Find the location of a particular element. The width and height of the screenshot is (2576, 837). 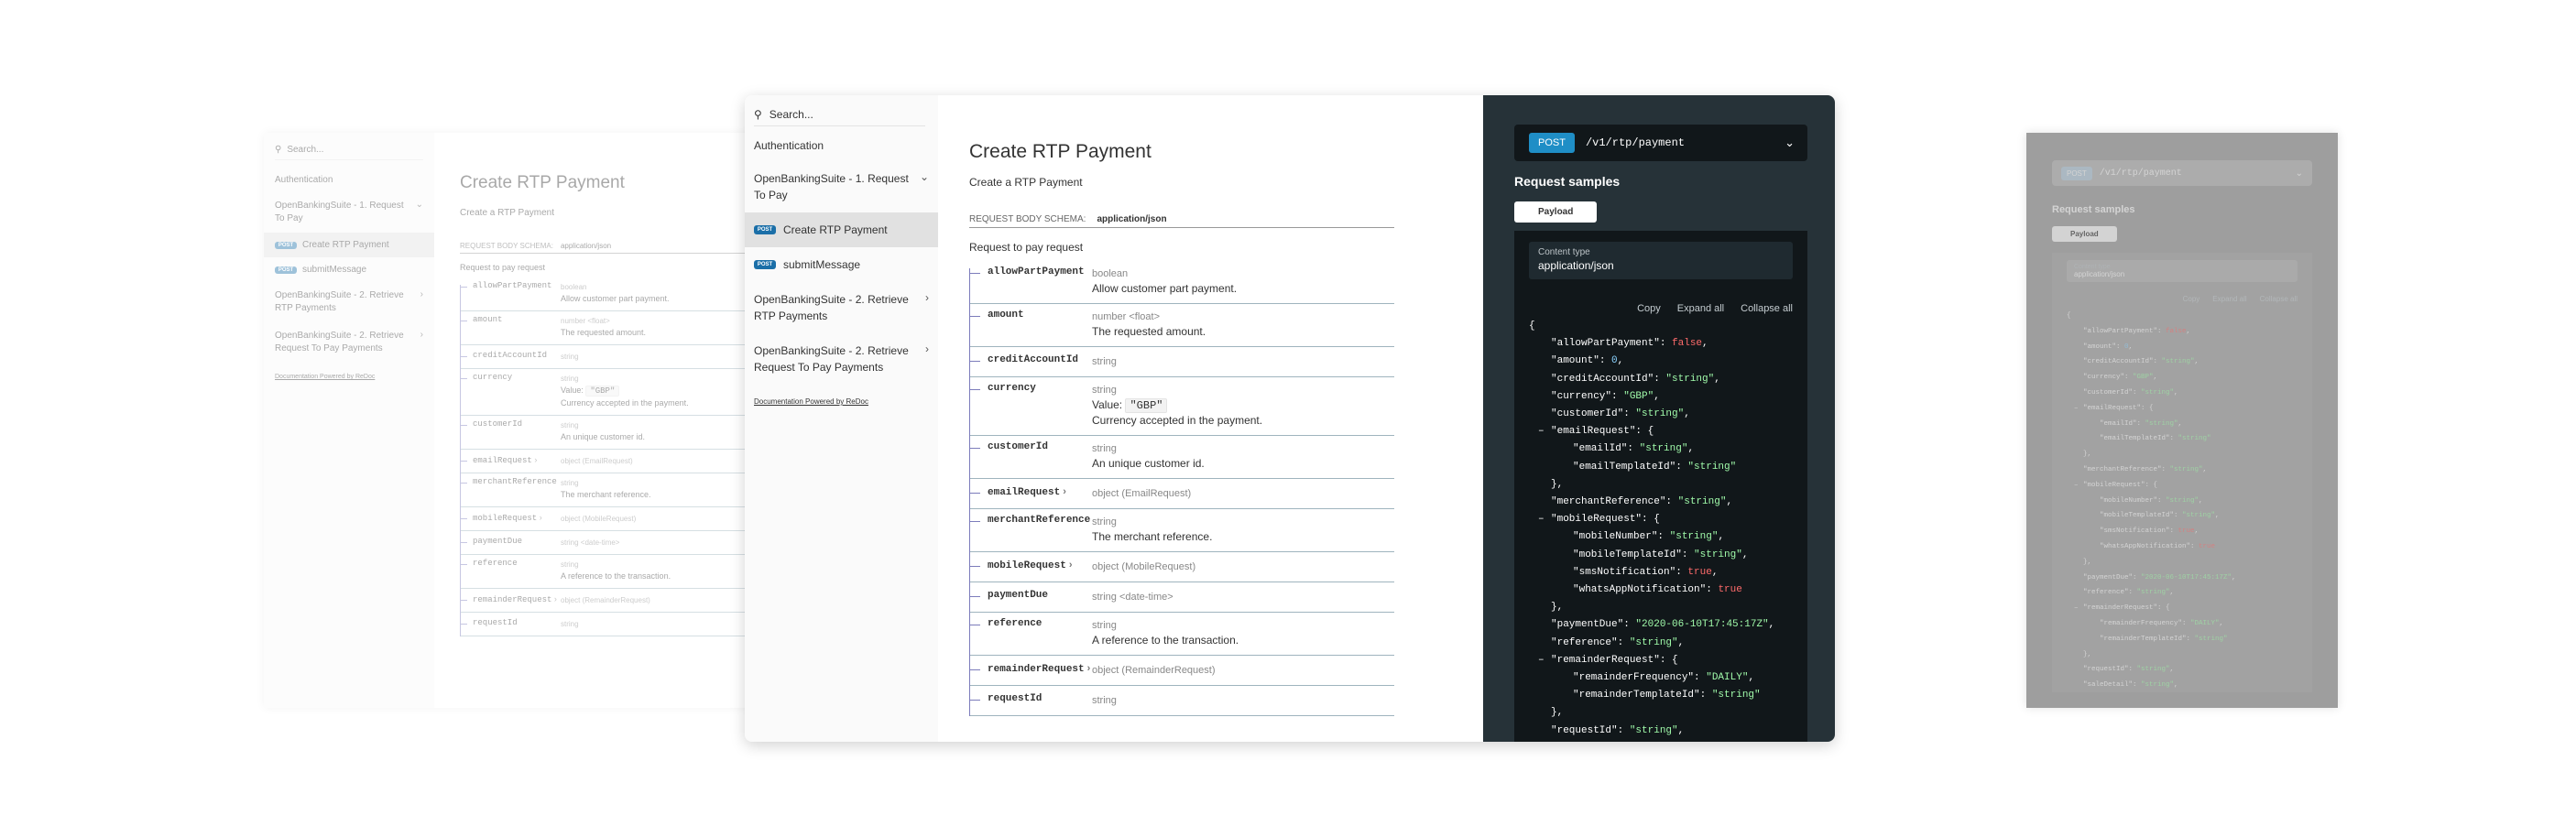

property-details: string A reference to the transaction. is located at coordinates (616, 570).